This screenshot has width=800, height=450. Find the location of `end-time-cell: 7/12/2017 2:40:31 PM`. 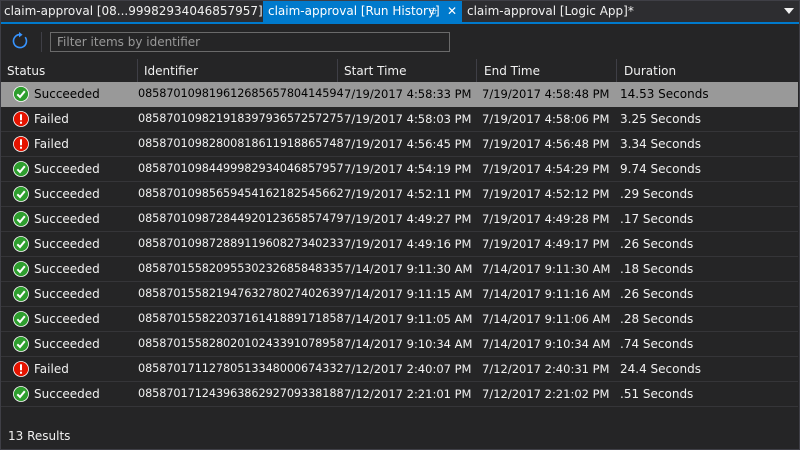

end-time-cell: 7/12/2017 2:40:31 PM is located at coordinates (546, 369).